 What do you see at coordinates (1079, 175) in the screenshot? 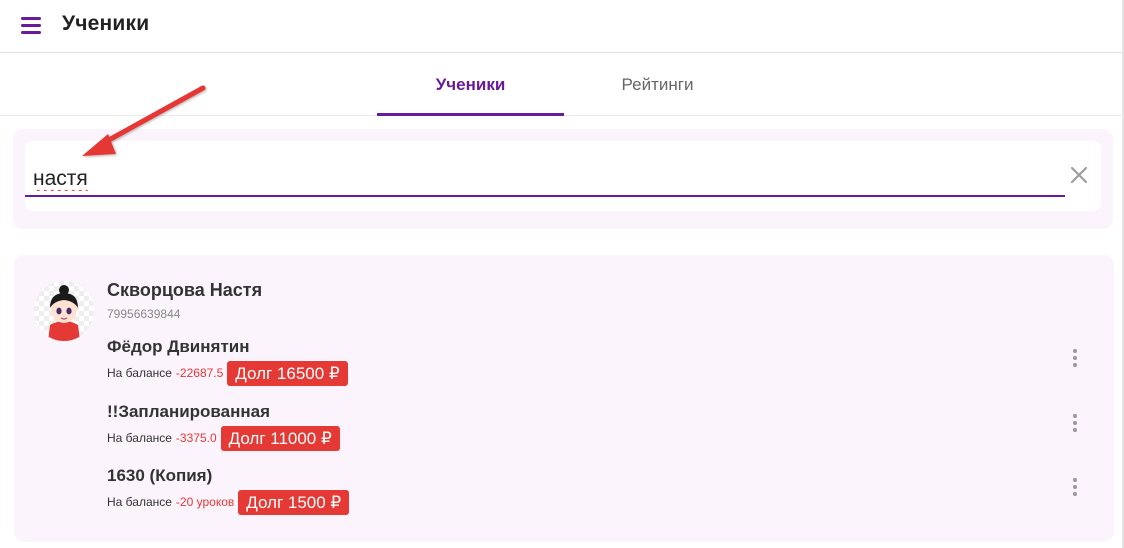
I see `close-icon` at bounding box center [1079, 175].